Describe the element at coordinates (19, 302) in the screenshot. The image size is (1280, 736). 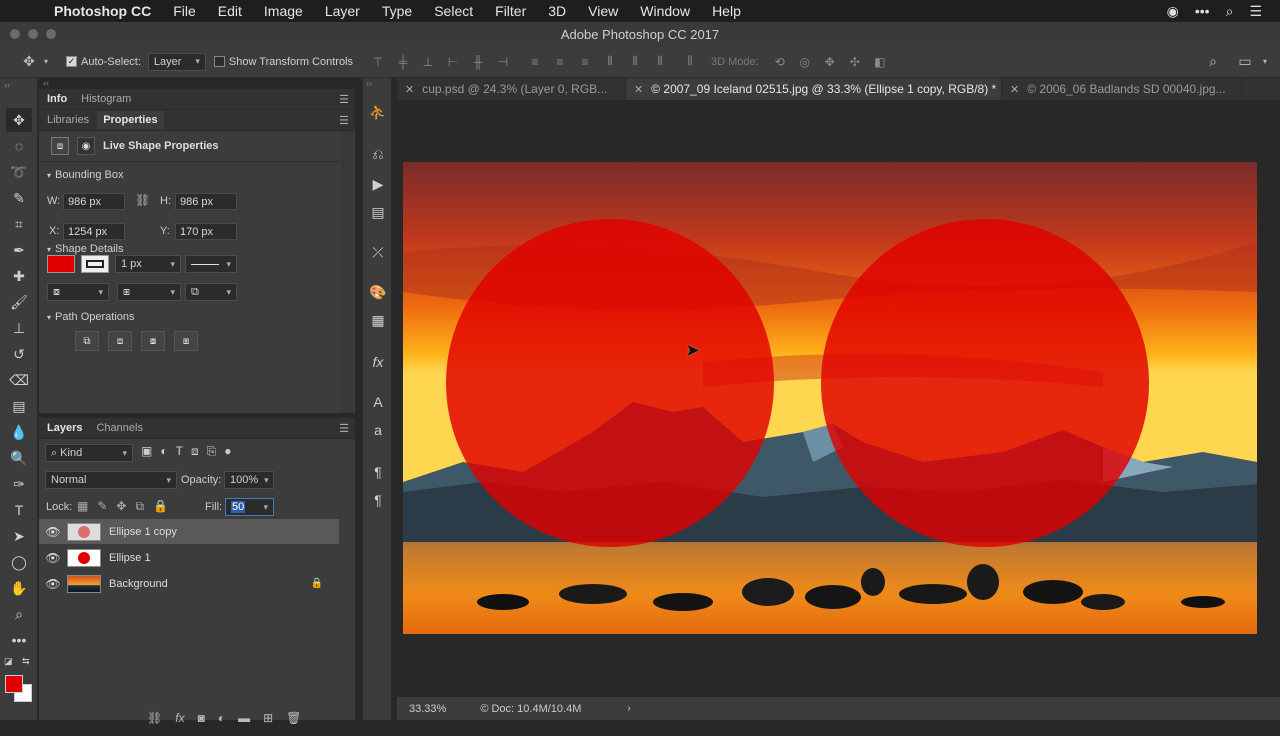
I see `brush-tool-icon: 🖌` at that location.